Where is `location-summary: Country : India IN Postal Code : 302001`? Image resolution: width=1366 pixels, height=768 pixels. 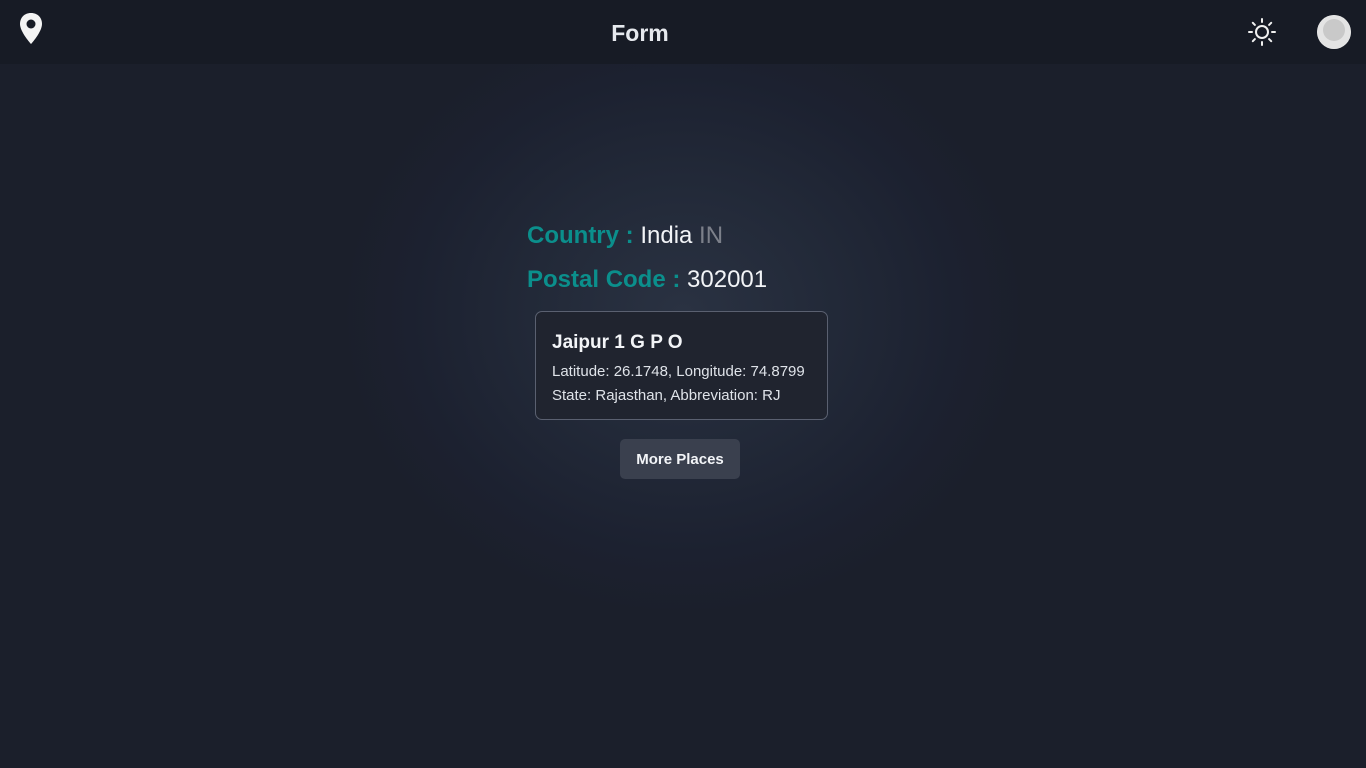
location-summary: Country : India IN Postal Code : 302001 is located at coordinates (687, 258).